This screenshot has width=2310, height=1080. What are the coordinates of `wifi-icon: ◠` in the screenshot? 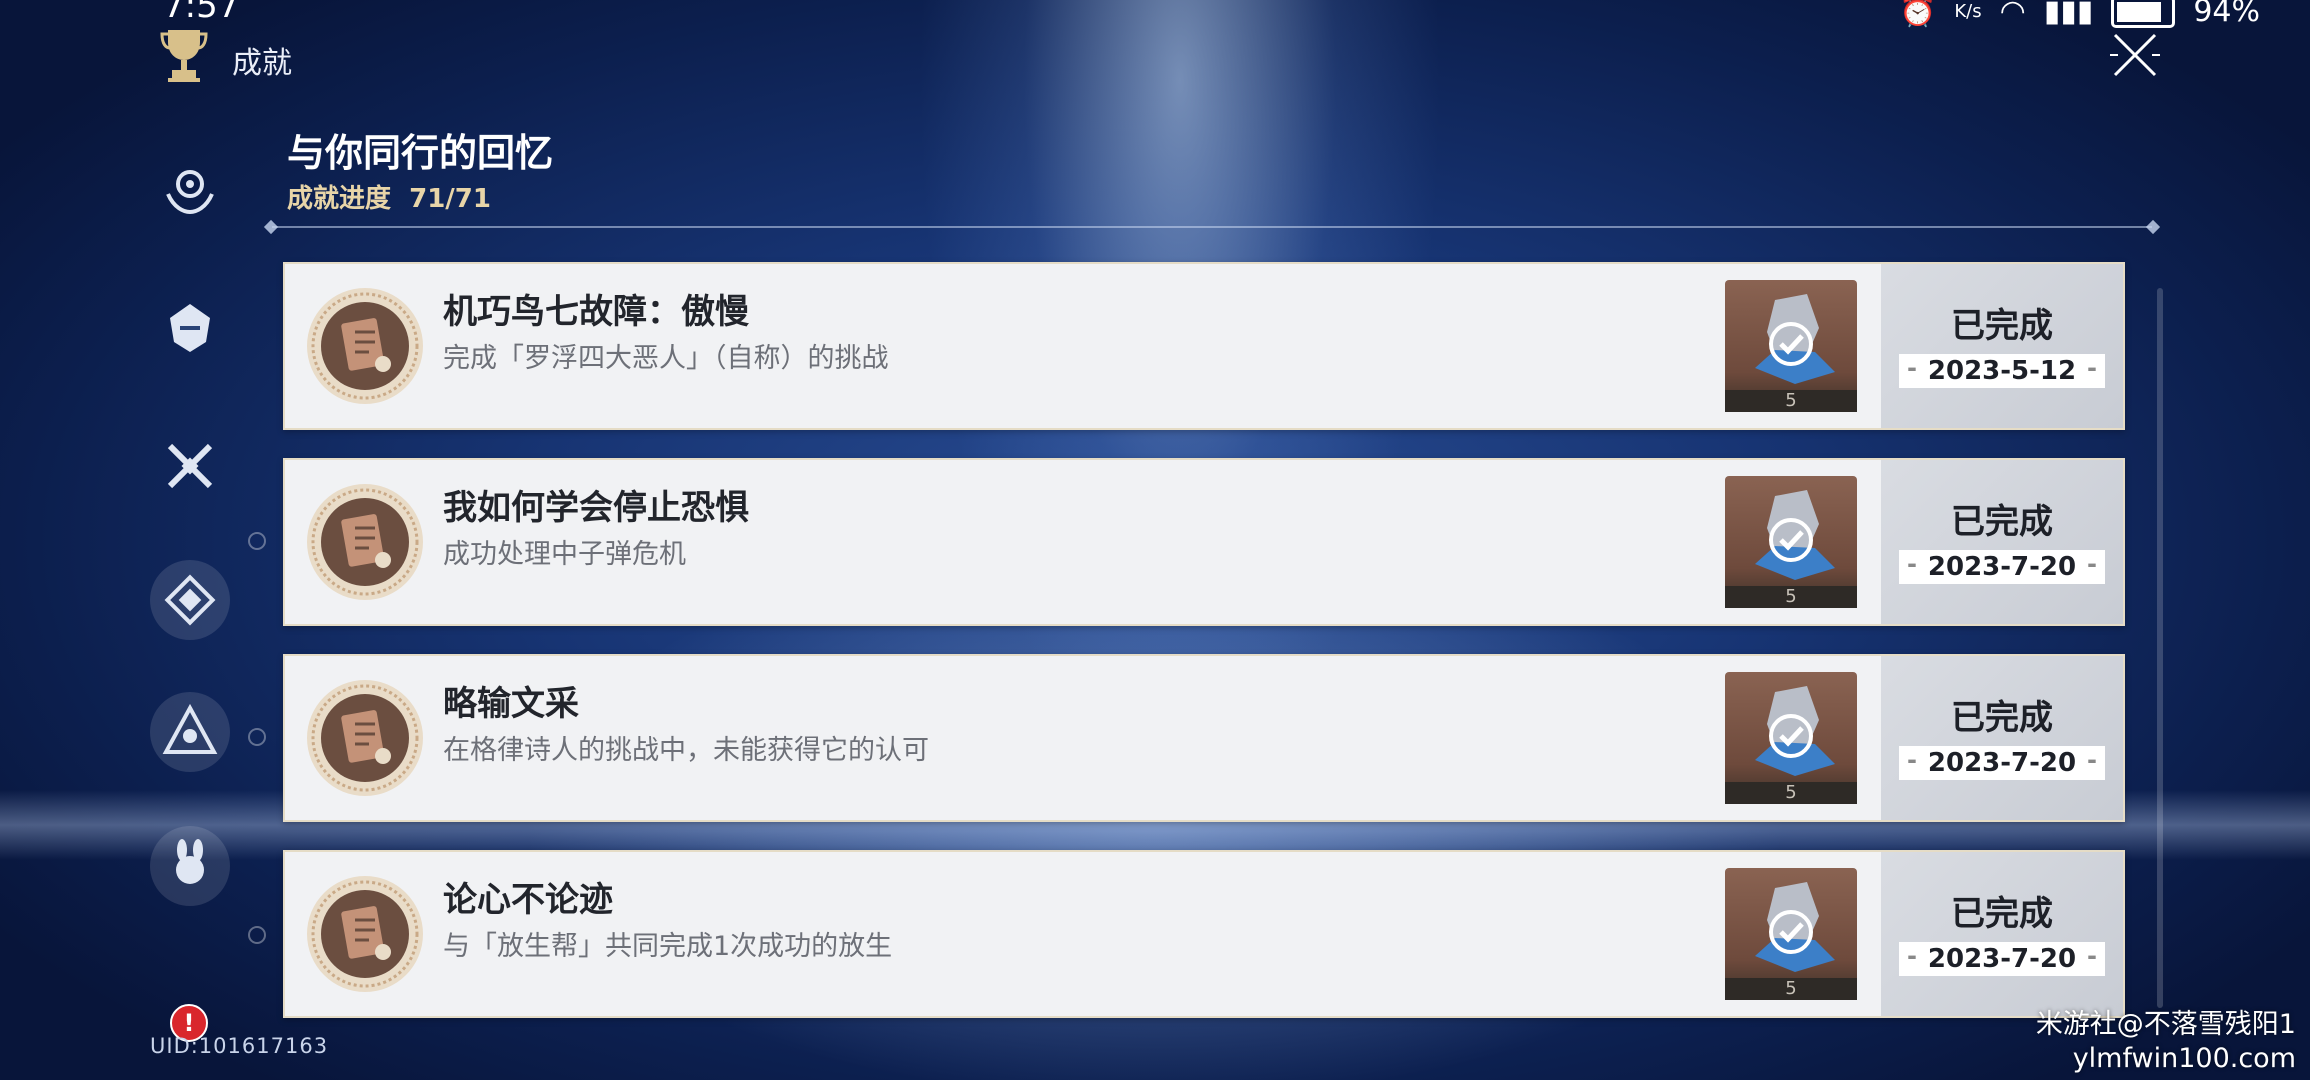 It's located at (2012, 14).